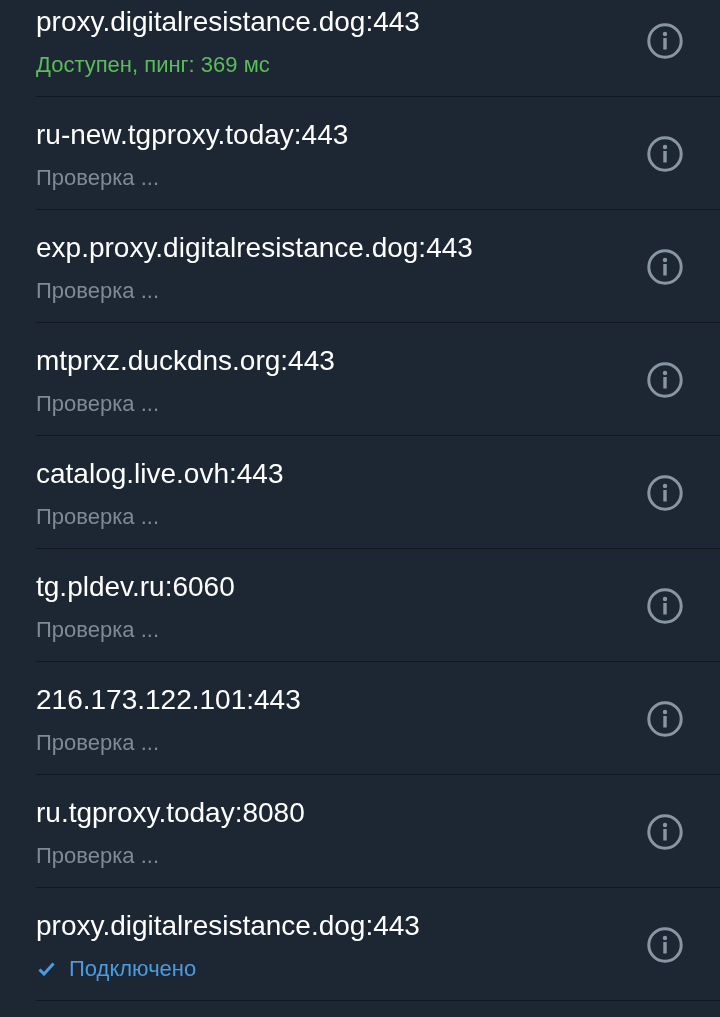 The height and width of the screenshot is (1017, 720). What do you see at coordinates (135, 587) in the screenshot?
I see `proxy-address: tg.pldev.ru:6060` at bounding box center [135, 587].